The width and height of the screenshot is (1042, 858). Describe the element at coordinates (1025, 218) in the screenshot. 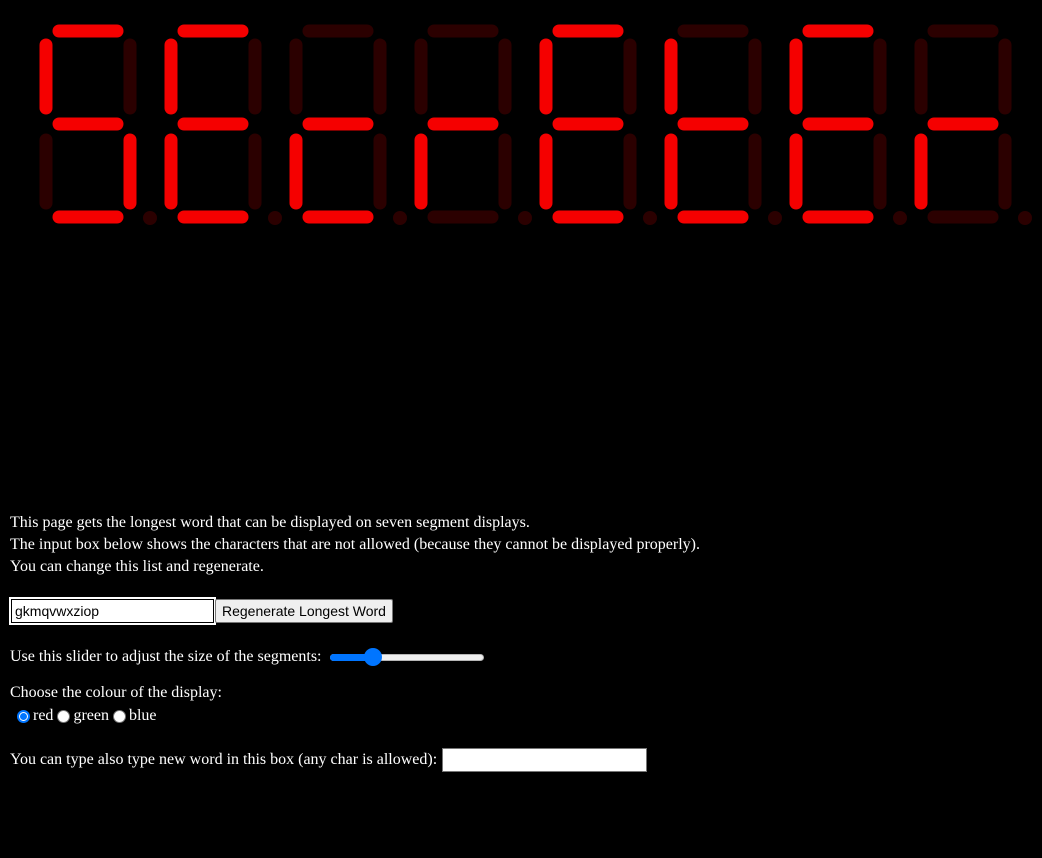

I see `digit-8-decimal-point` at that location.